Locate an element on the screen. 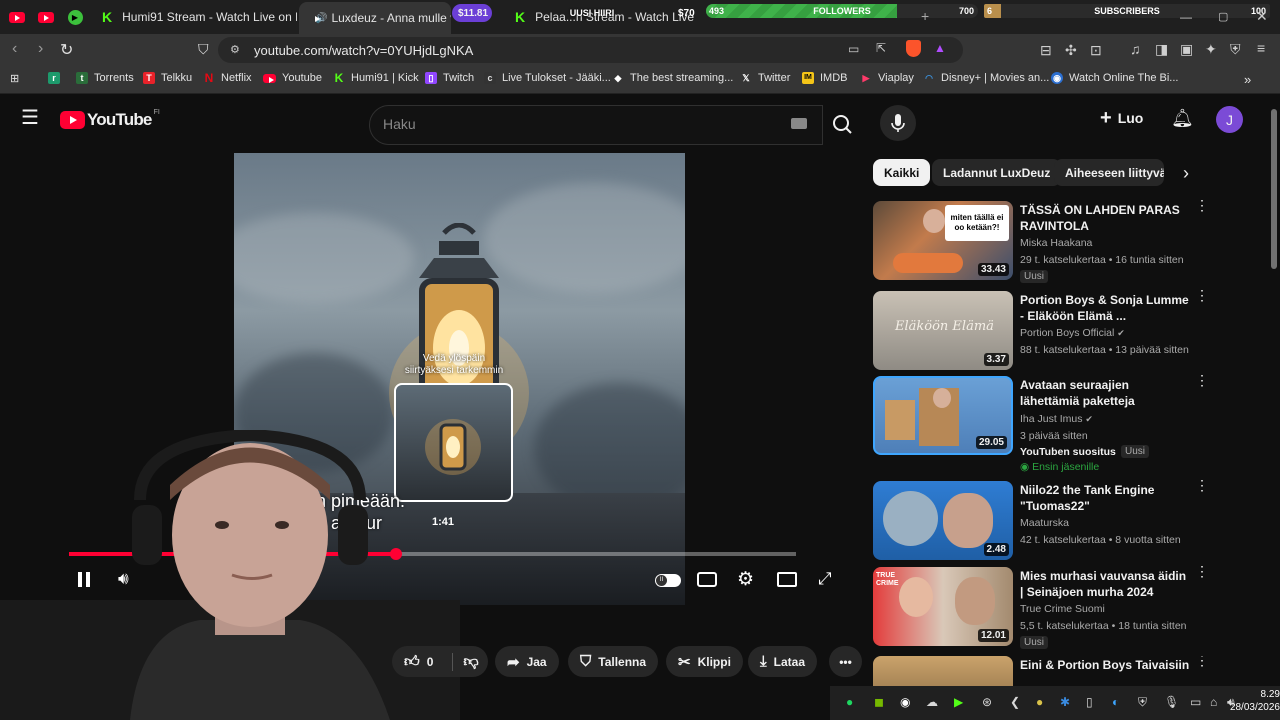 The height and width of the screenshot is (720, 1280). notifications-bell-icon: 🔔︎ is located at coordinates (1182, 118).